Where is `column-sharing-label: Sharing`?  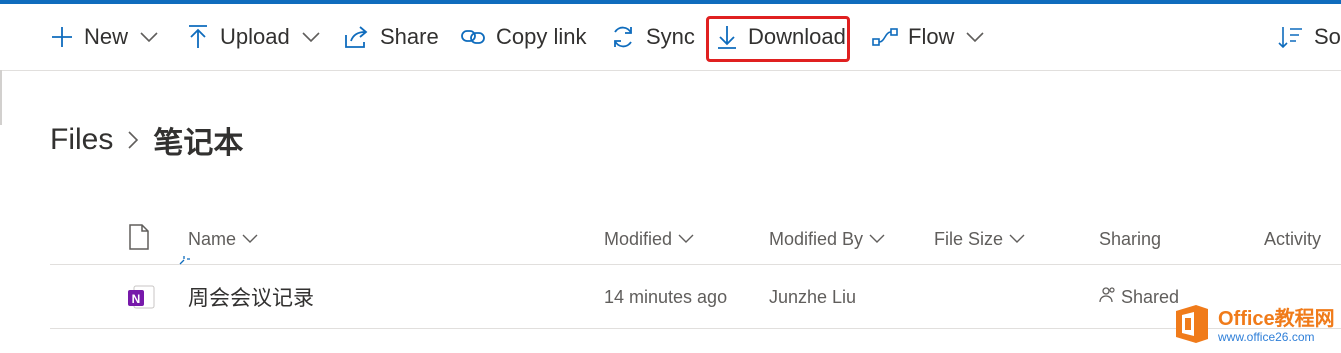 column-sharing-label: Sharing is located at coordinates (1130, 238).